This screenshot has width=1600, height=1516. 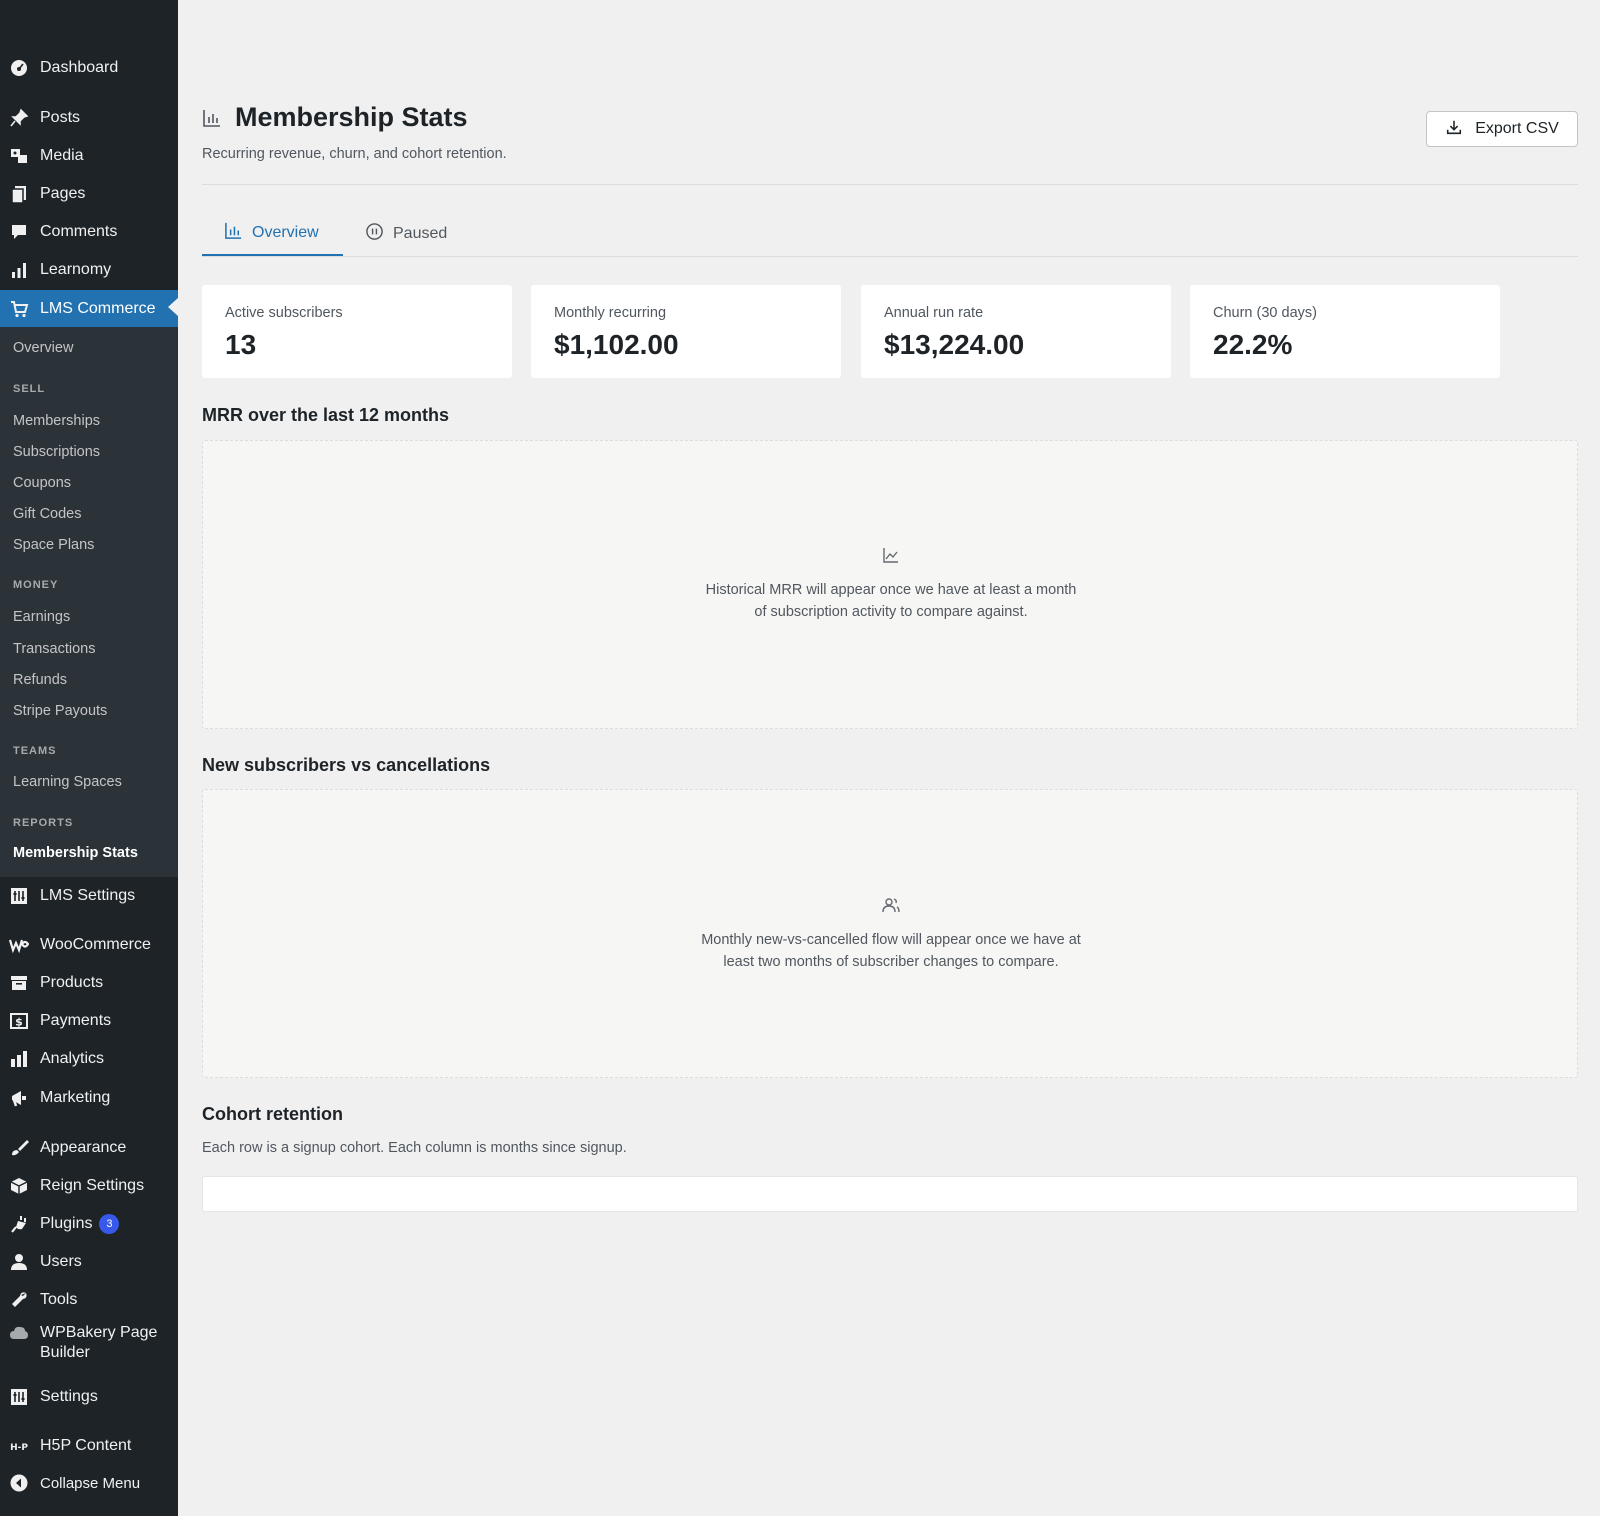 I want to click on menu-woocommerce: WooCommerce, so click(x=89, y=945).